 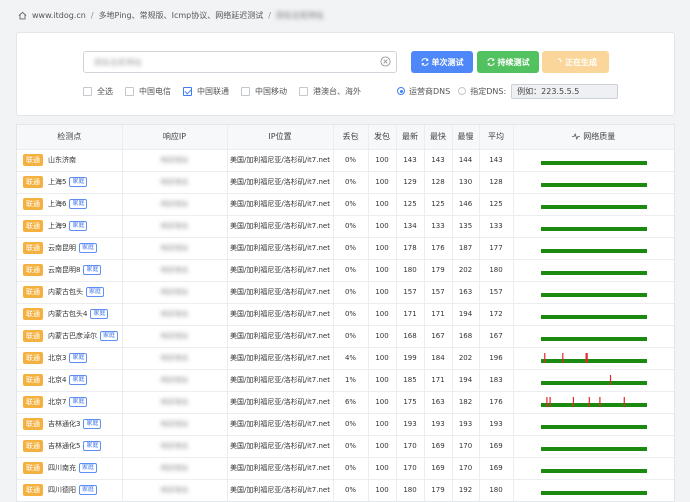 What do you see at coordinates (438, 292) in the screenshot?
I see `fastest-ms: 157` at bounding box center [438, 292].